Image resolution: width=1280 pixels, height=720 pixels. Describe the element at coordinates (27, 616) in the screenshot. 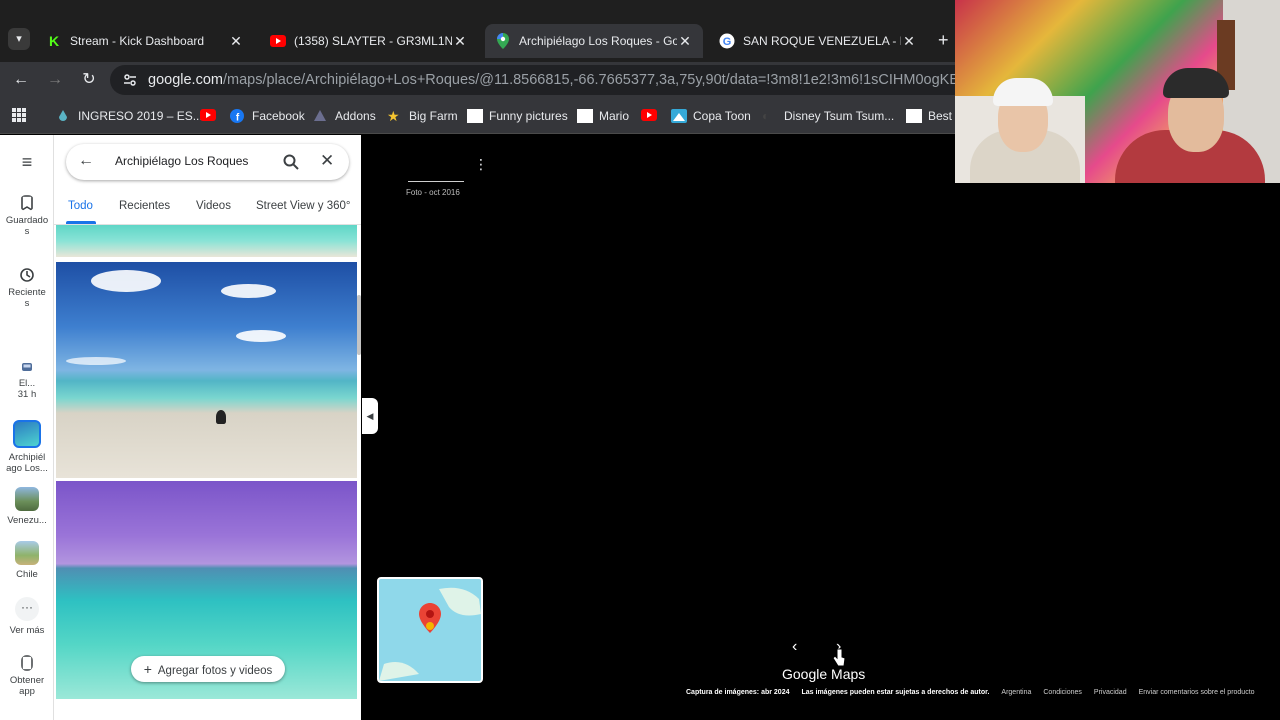

I see `rail-item-more: ··· Ver más` at that location.